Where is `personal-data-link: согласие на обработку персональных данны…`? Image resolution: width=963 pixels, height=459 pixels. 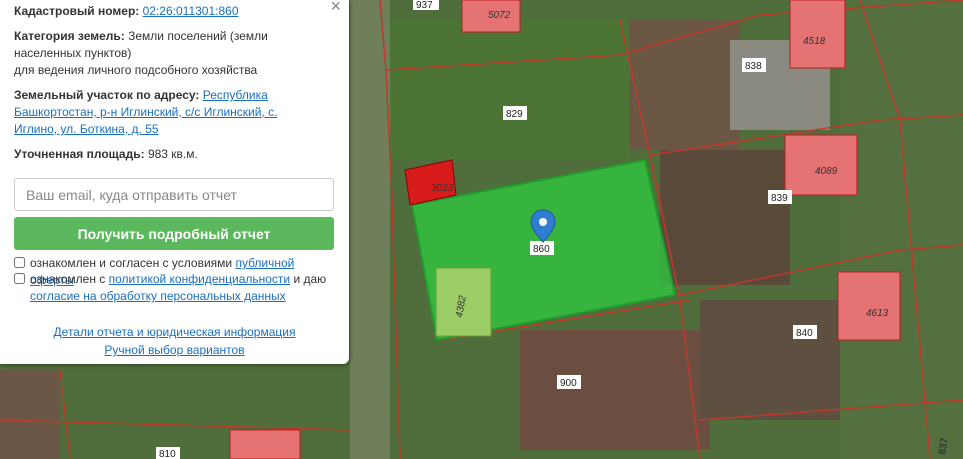 personal-data-link: согласие на обработку персональных данны… is located at coordinates (158, 296).